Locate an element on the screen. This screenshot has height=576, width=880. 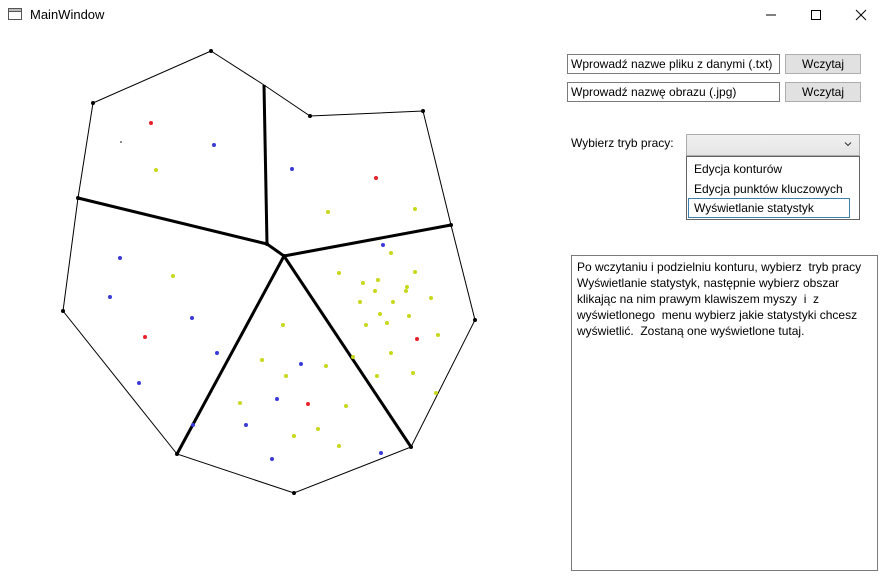
maximize-icon is located at coordinates (816, 15).